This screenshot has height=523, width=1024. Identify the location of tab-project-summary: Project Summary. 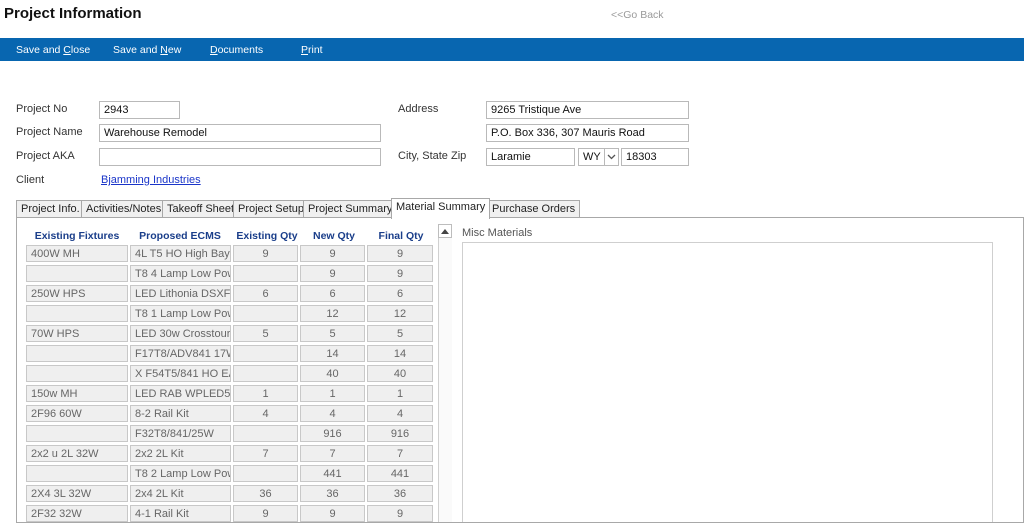
(350, 209).